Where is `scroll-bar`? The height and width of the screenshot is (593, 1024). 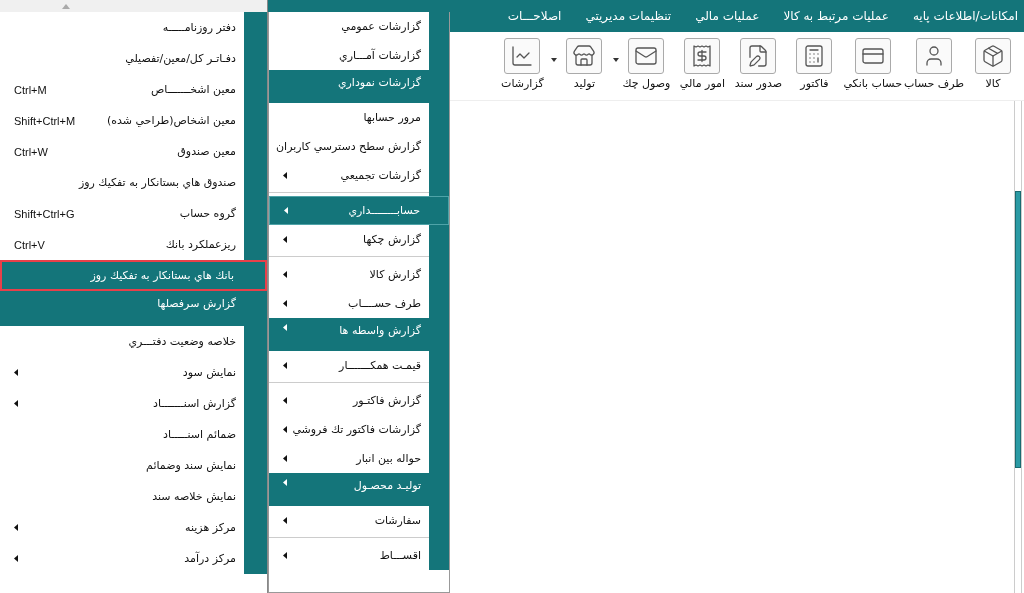 scroll-bar is located at coordinates (1018, 347).